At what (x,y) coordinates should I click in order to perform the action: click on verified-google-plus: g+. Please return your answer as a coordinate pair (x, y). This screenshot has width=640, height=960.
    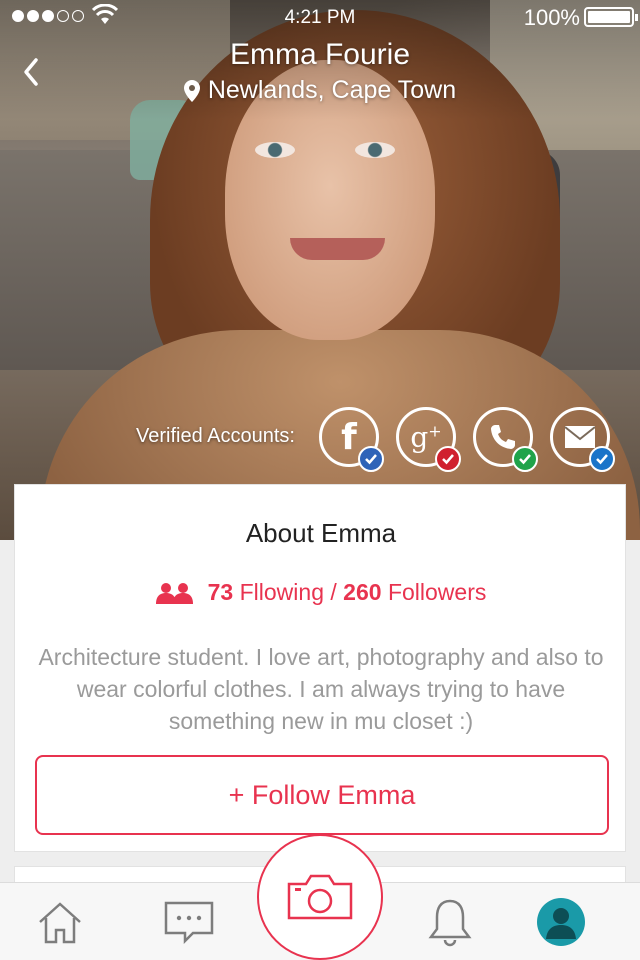
    Looking at the image, I should click on (428, 439).